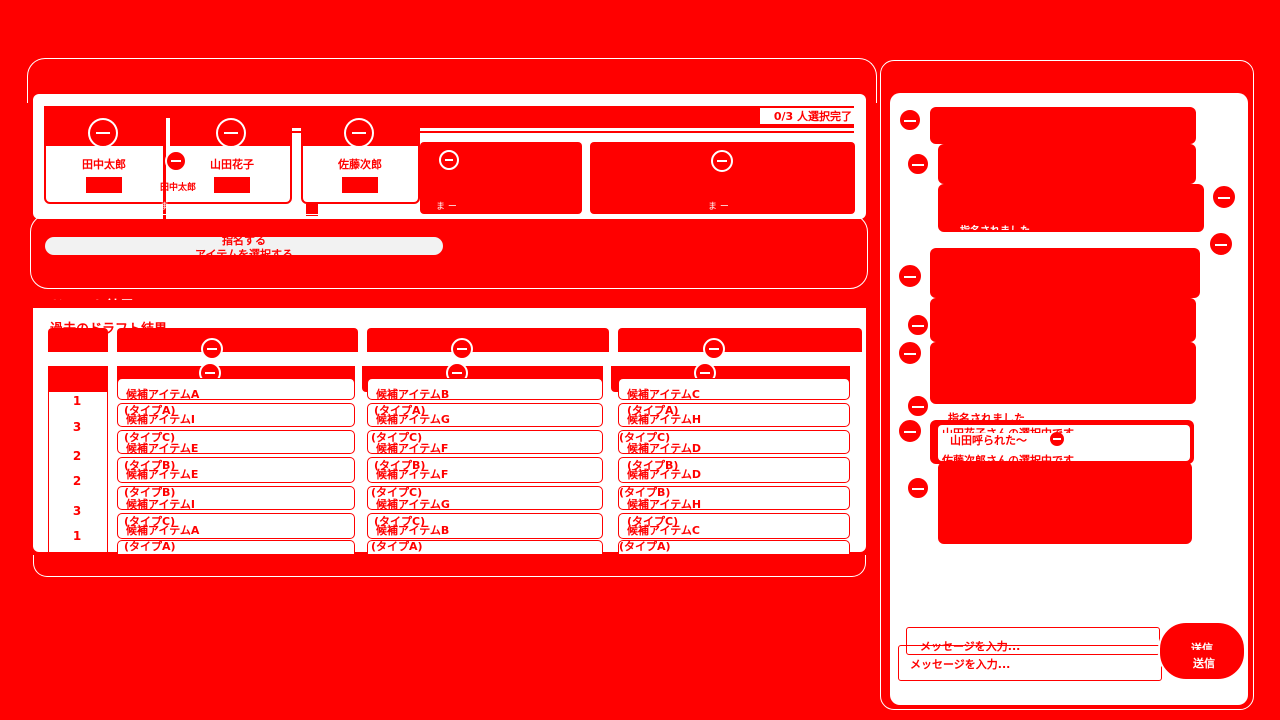 This screenshot has width=1280, height=720. I want to click on draft-header-rank, so click(78, 340).